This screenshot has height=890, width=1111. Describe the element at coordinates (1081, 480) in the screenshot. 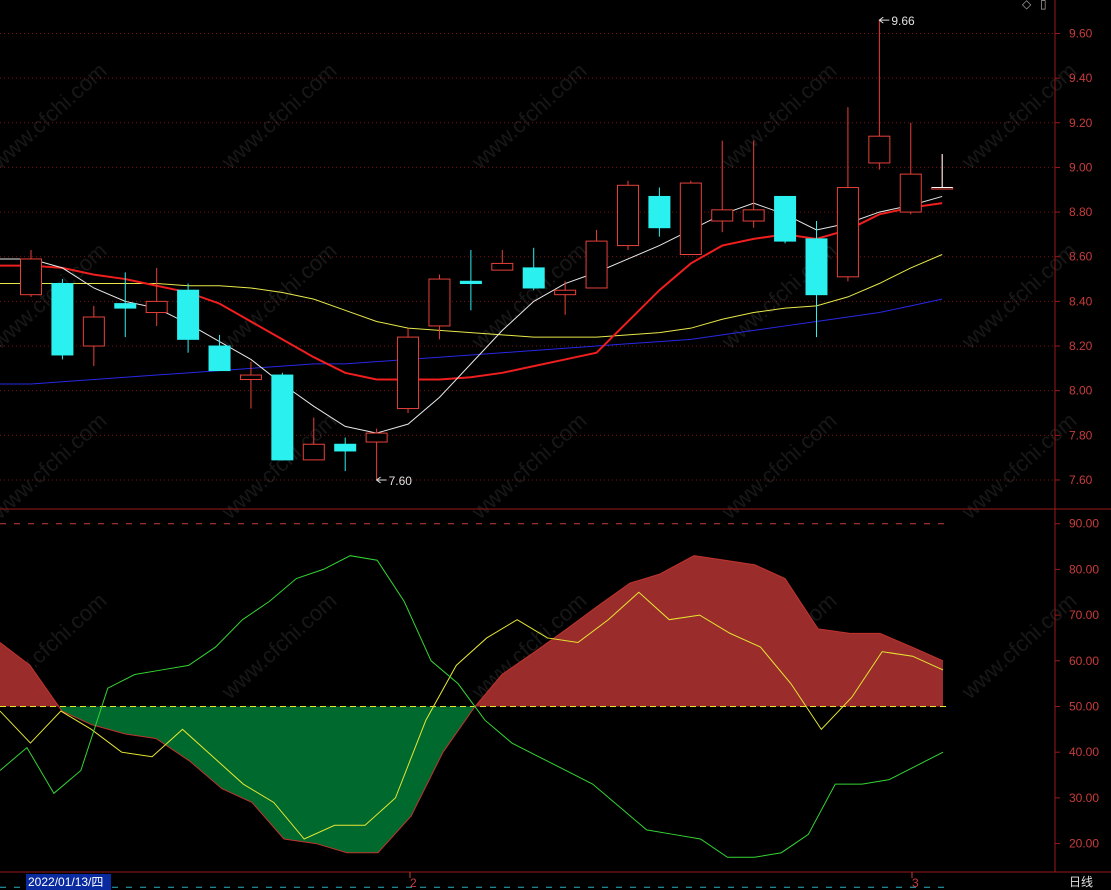

I see `price-tick-label: 7.60` at that location.